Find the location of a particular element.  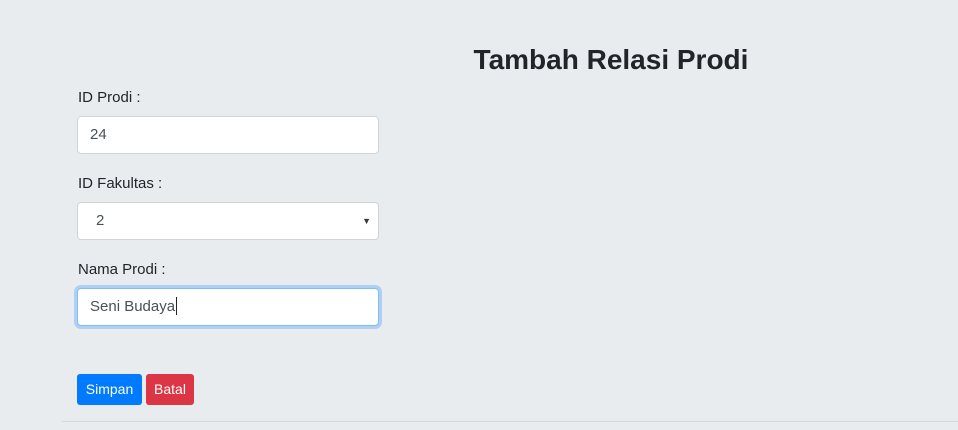

id-fakultas-select: 2 ▼ is located at coordinates (228, 221).